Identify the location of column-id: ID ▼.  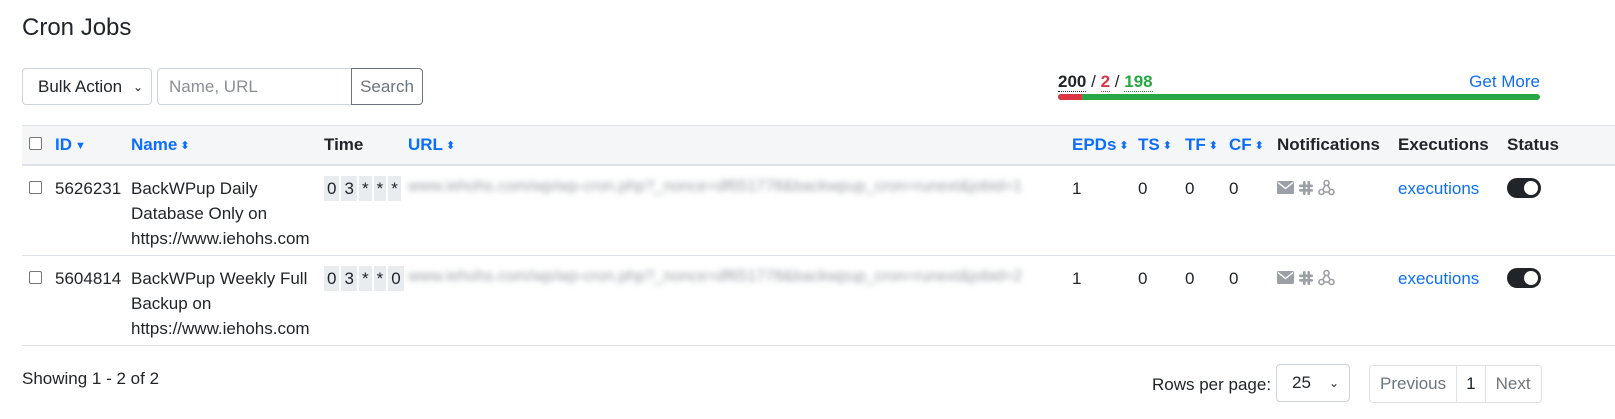
(70, 145).